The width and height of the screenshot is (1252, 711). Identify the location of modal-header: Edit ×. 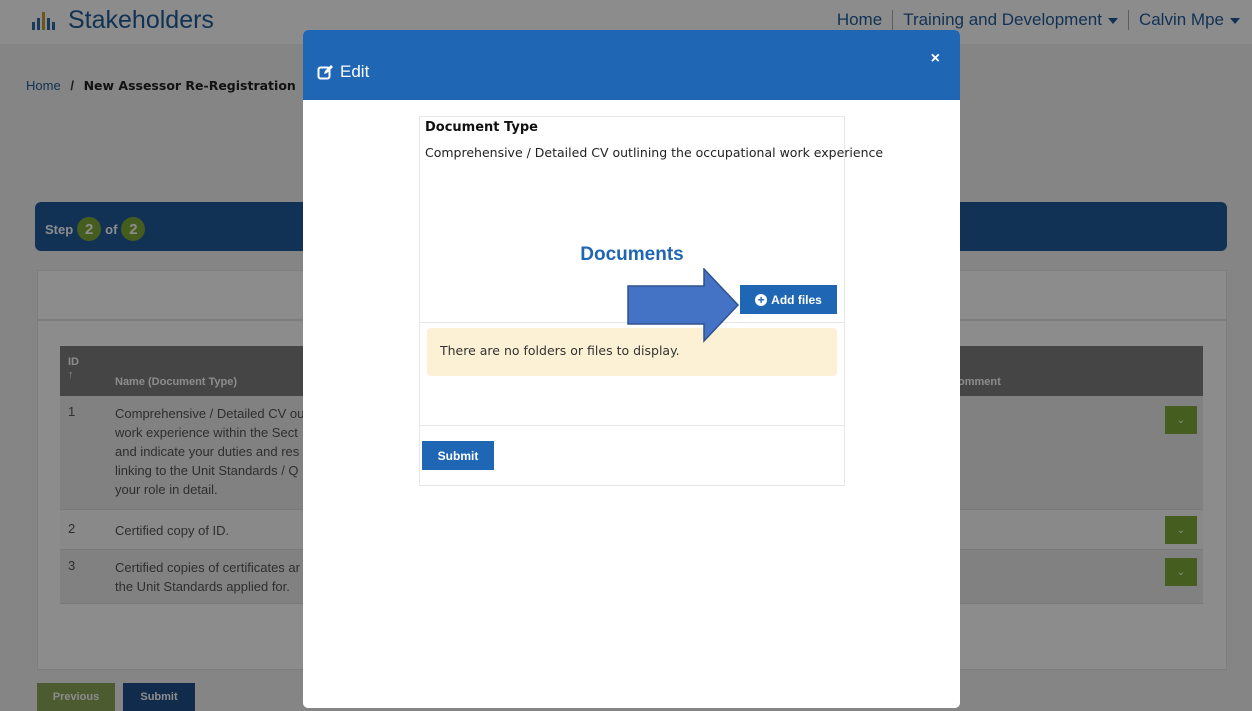
(631, 65).